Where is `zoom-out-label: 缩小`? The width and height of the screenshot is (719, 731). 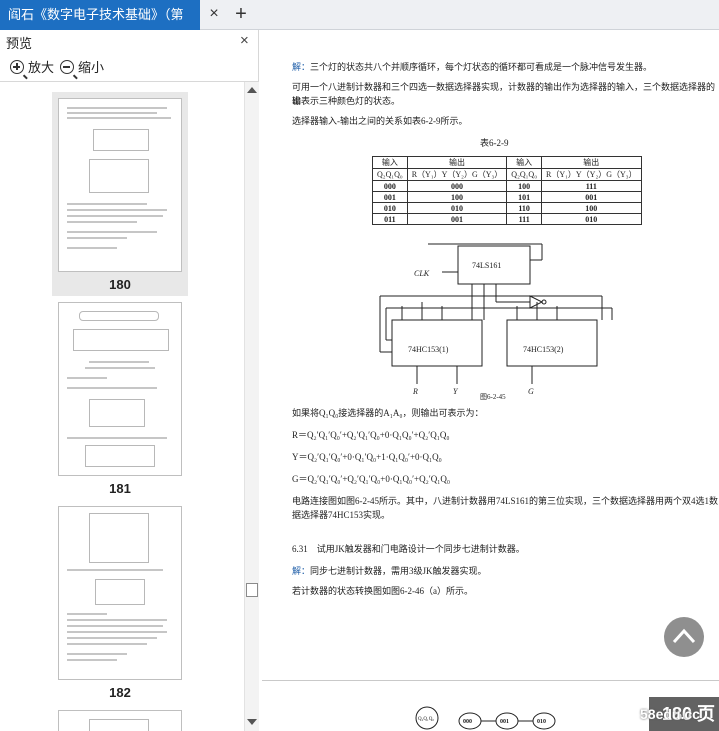
zoom-out-label: 缩小 is located at coordinates (91, 67).